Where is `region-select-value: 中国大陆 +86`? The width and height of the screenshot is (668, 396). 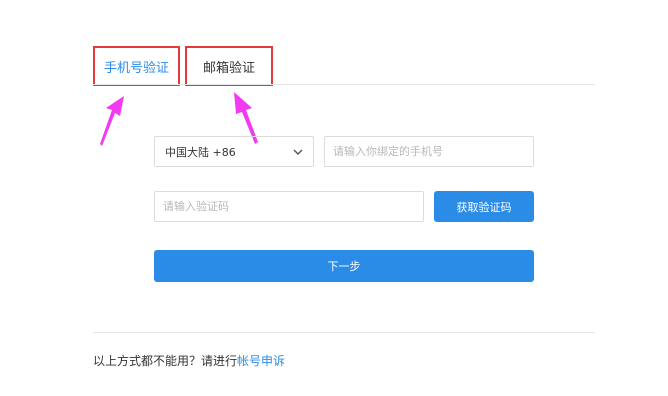 region-select-value: 中国大陆 +86 is located at coordinates (200, 152).